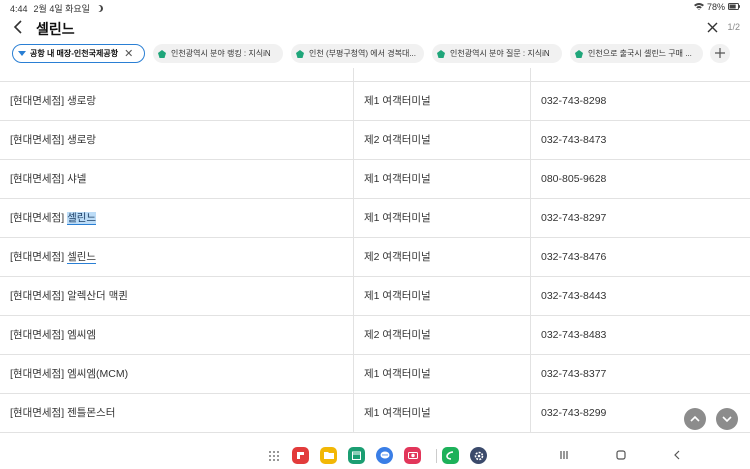  What do you see at coordinates (82, 218) in the screenshot?
I see `find-match-active: 셀린느` at bounding box center [82, 218].